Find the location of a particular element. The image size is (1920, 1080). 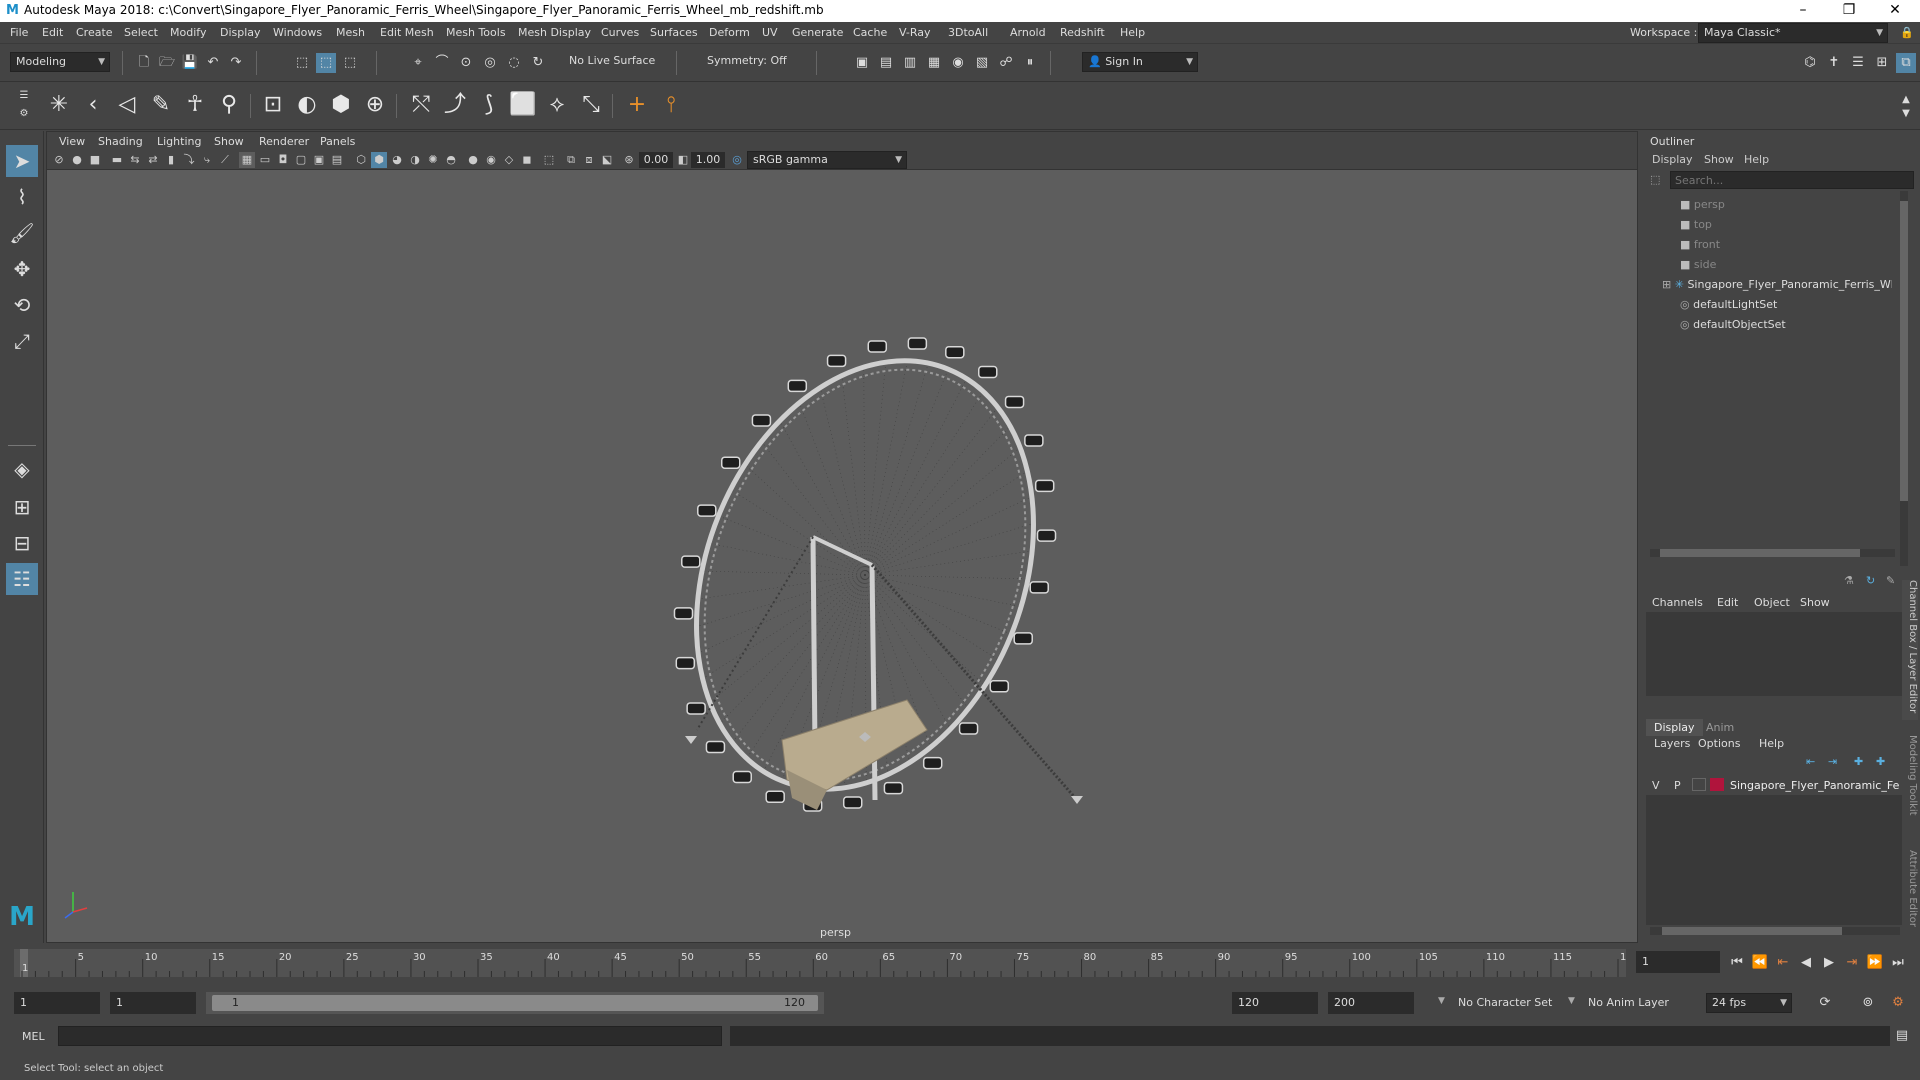

camera-attributes-icon: ● is located at coordinates (77, 160).